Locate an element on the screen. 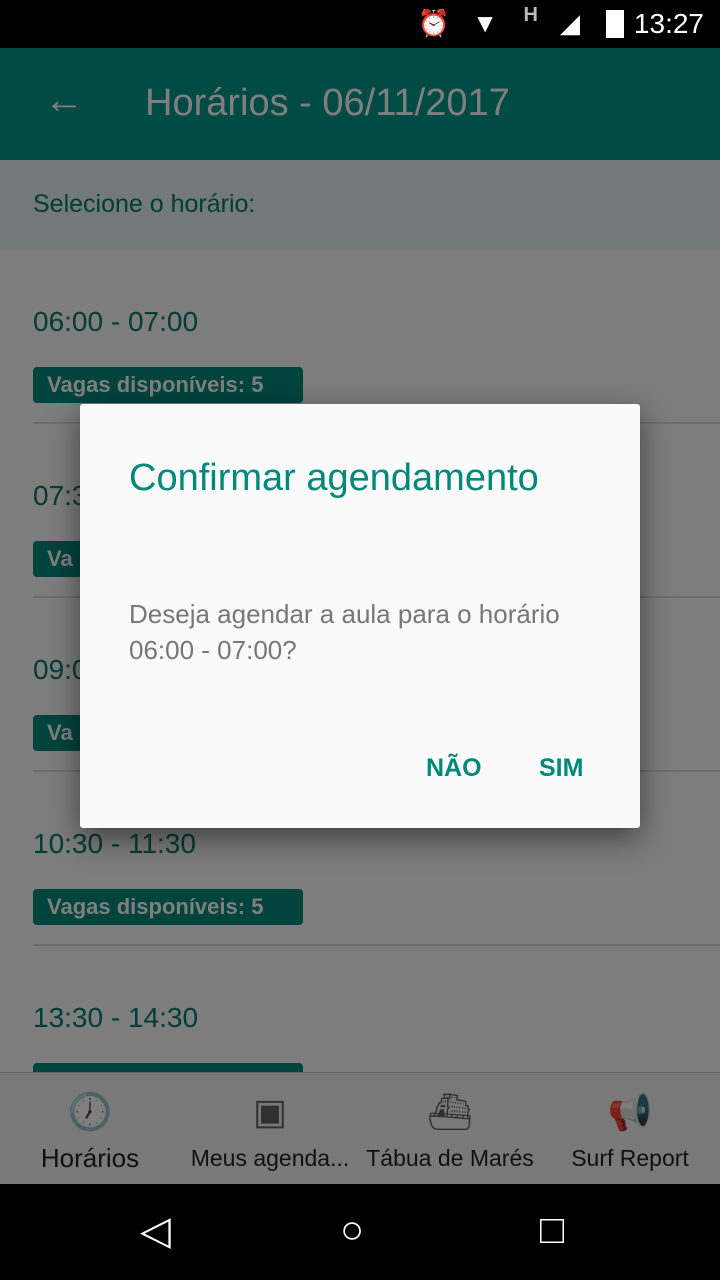  home-icon: ○ is located at coordinates (352, 1230).